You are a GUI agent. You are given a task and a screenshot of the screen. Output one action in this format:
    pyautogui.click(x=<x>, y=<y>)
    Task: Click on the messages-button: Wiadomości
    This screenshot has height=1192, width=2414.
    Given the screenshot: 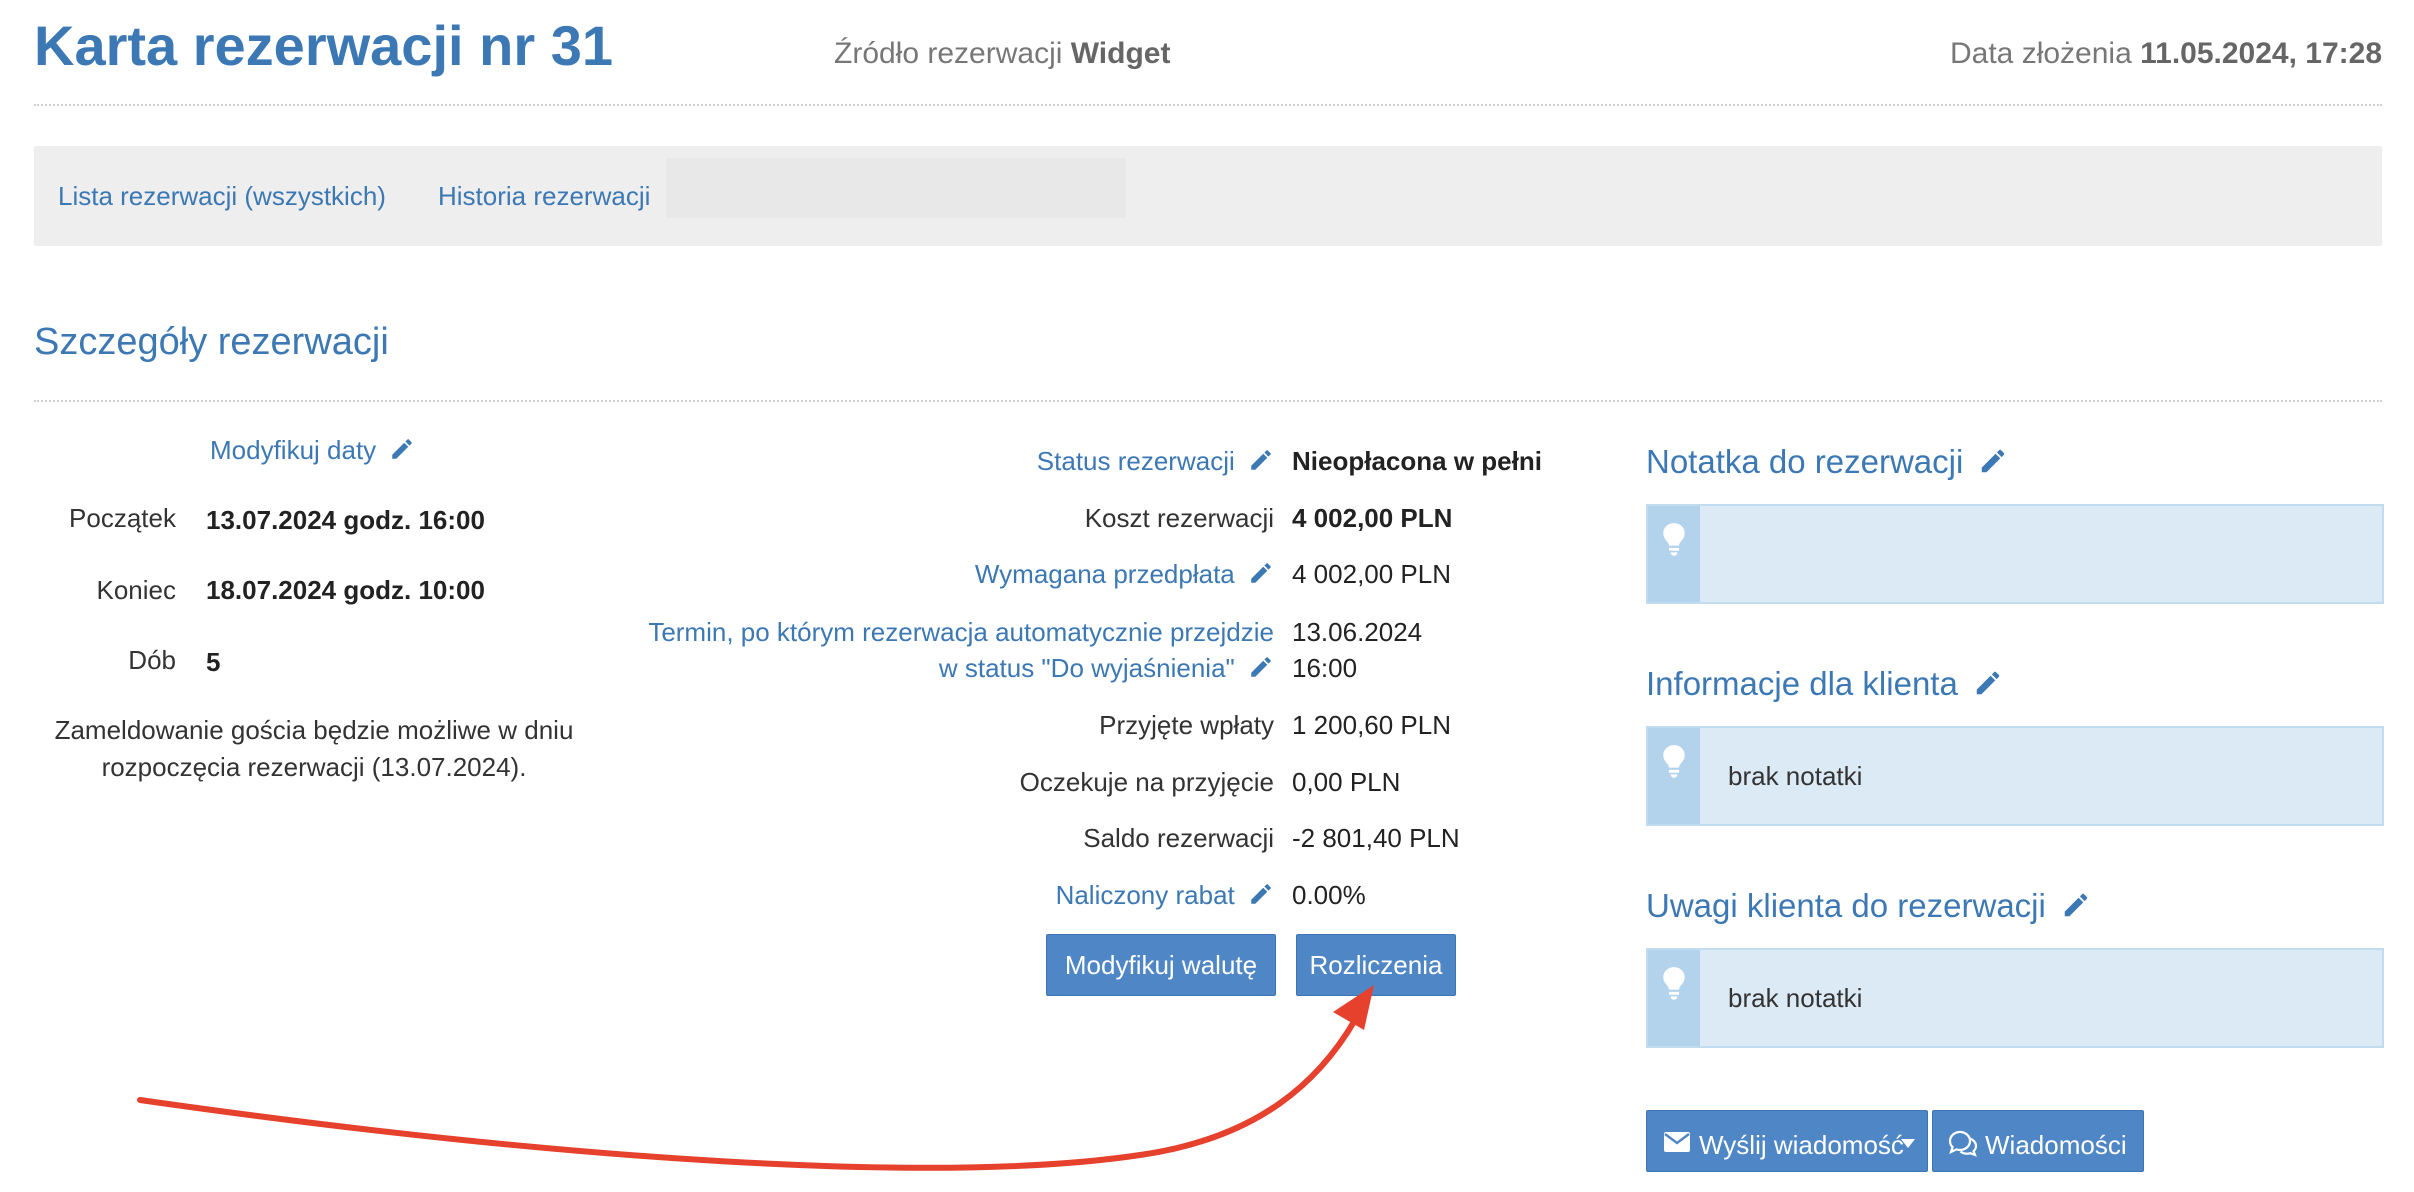 What is the action you would take?
    pyautogui.click(x=2038, y=1141)
    